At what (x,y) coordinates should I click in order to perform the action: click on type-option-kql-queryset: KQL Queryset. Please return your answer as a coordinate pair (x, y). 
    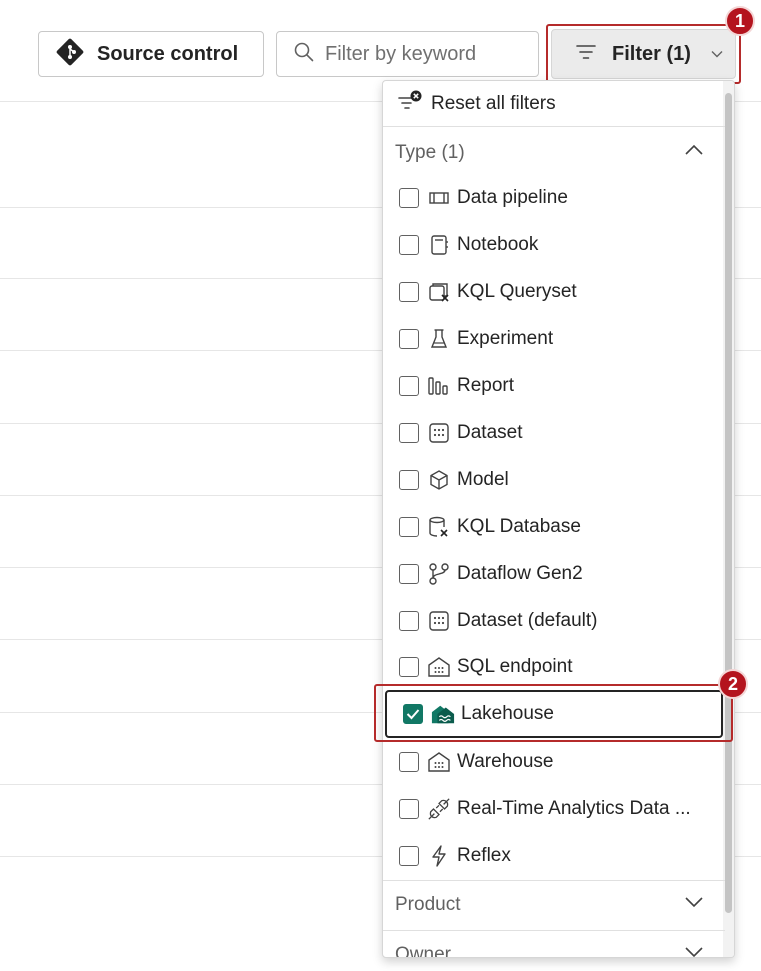
    Looking at the image, I should click on (554, 292).